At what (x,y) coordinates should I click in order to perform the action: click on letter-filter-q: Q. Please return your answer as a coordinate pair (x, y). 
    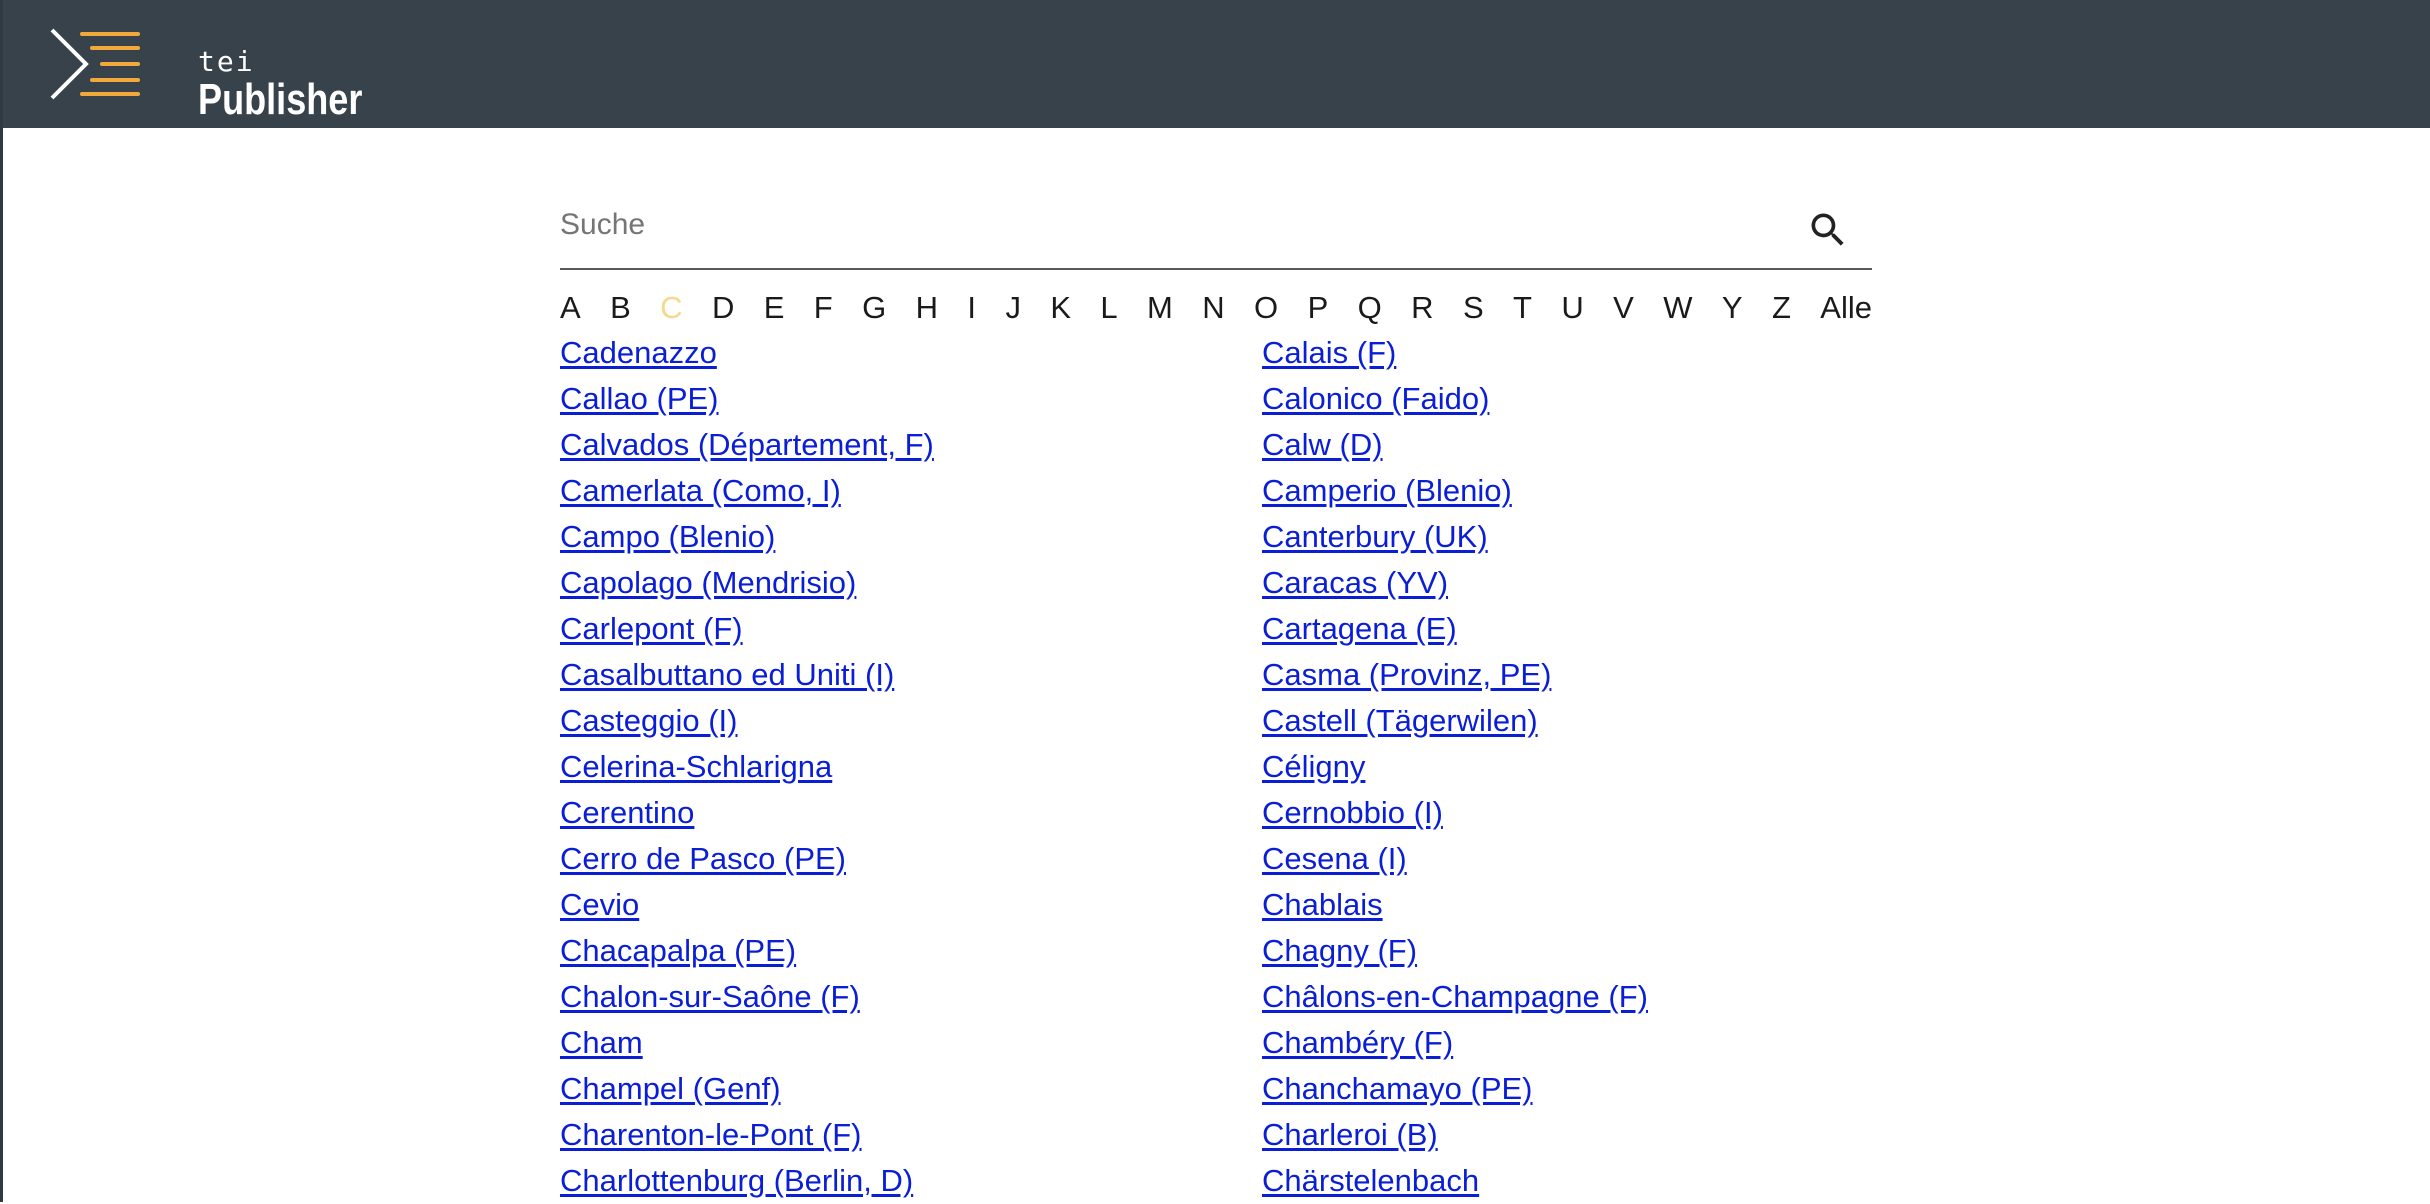
    Looking at the image, I should click on (1370, 308).